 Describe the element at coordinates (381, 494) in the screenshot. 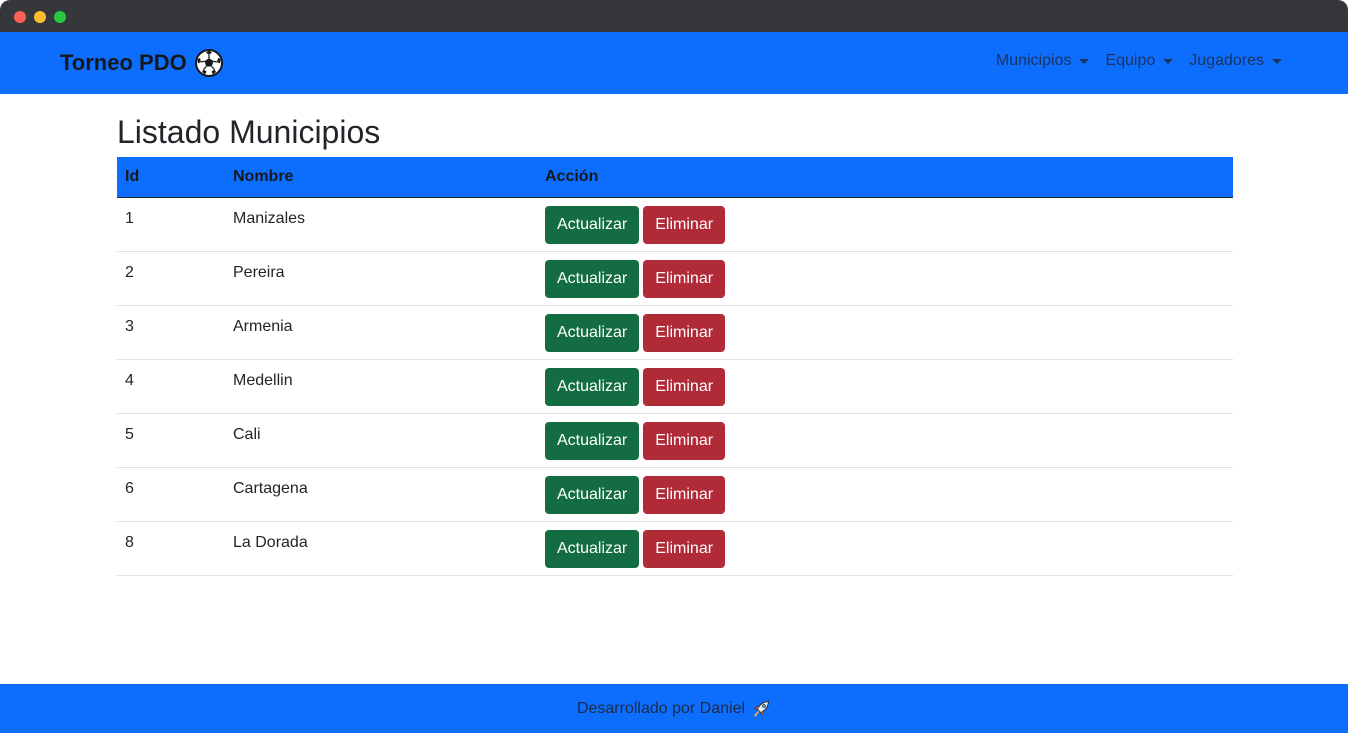

I see `cell-nombre: Cartagena` at that location.